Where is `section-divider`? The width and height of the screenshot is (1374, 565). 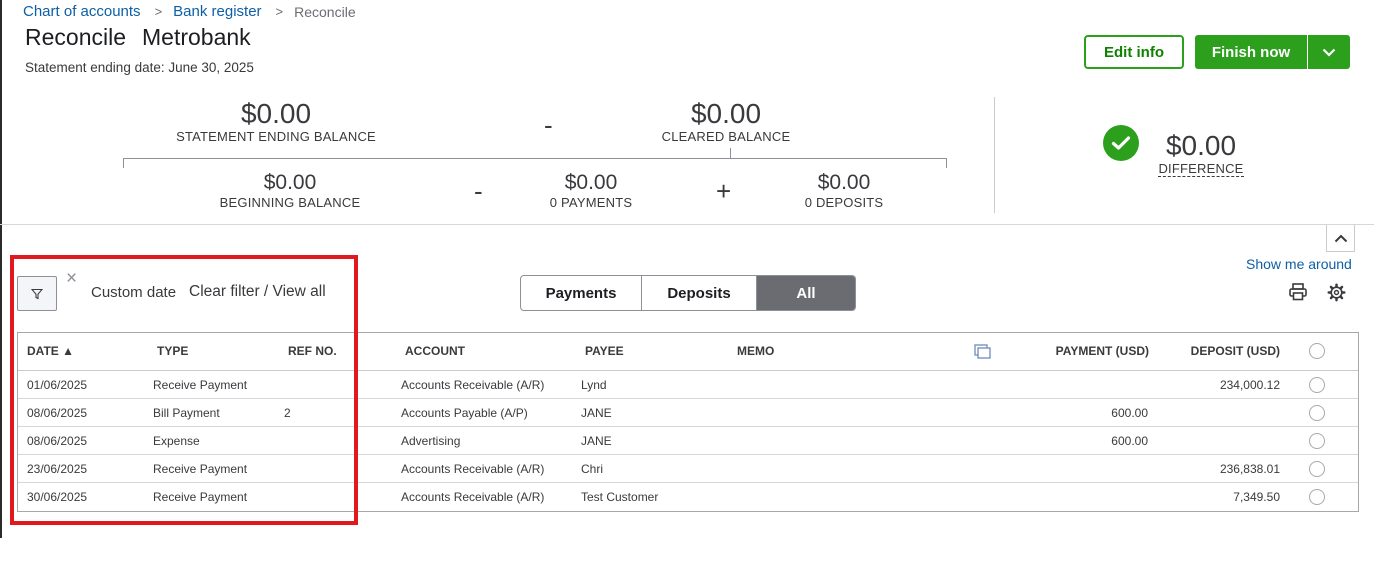 section-divider is located at coordinates (687, 224).